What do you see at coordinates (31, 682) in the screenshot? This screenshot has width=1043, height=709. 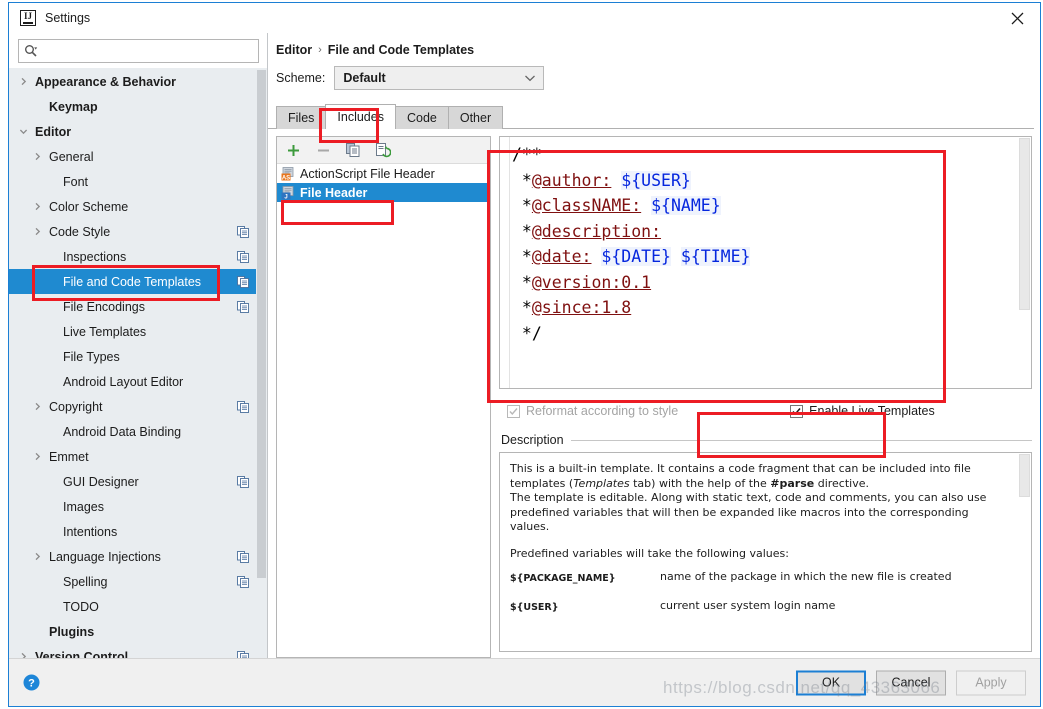 I see `help-icon: ?` at bounding box center [31, 682].